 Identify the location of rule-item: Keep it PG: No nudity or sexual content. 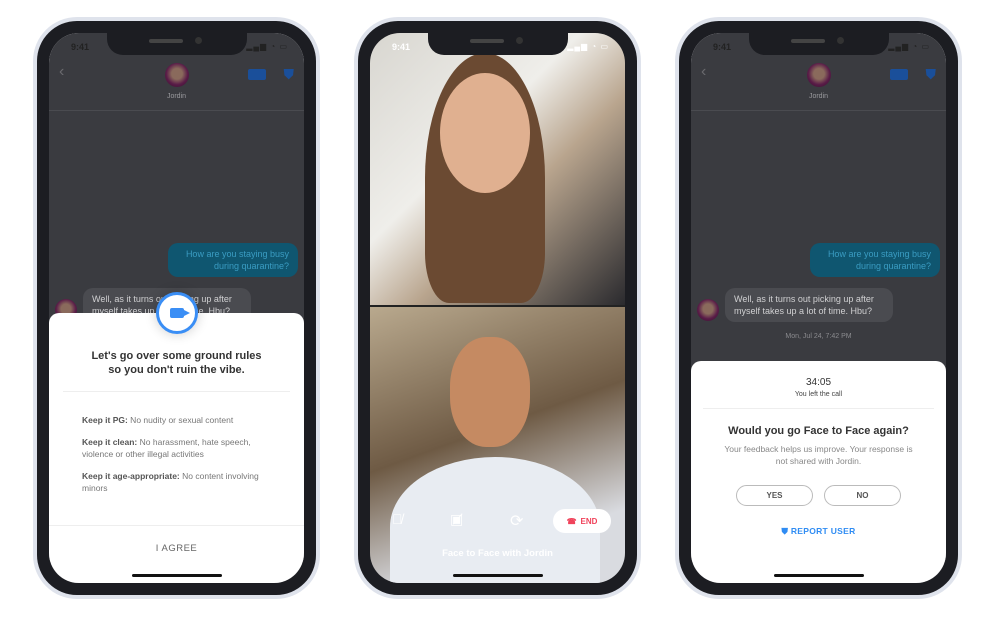
(176, 420).